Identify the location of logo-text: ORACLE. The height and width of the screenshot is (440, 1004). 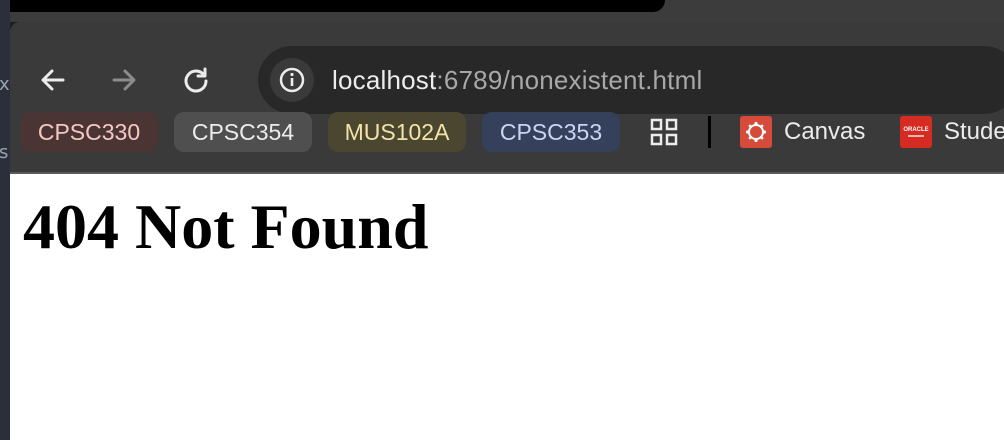
(916, 130).